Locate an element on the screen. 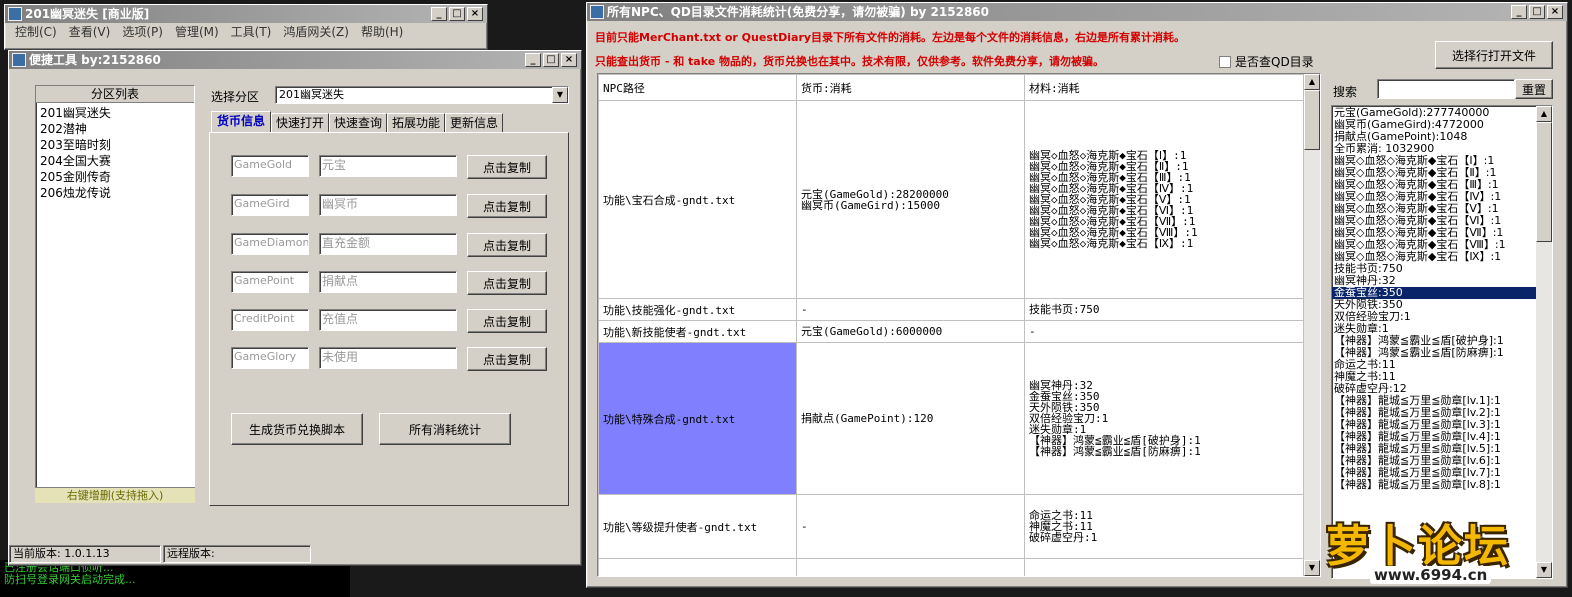 This screenshot has height=597, width=1572. currency-code-field: GameGird is located at coordinates (270, 205).